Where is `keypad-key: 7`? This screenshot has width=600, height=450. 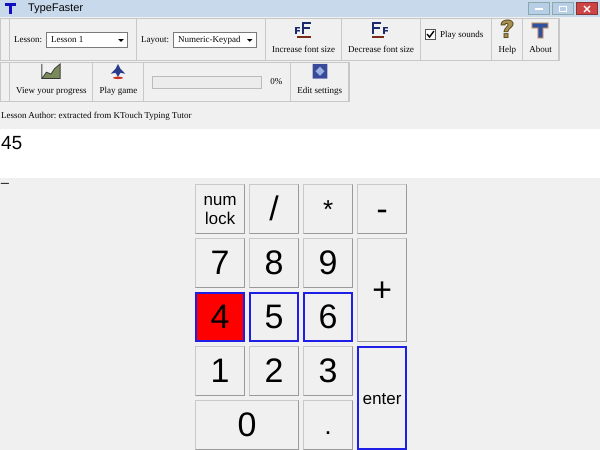 keypad-key: 7 is located at coordinates (220, 263).